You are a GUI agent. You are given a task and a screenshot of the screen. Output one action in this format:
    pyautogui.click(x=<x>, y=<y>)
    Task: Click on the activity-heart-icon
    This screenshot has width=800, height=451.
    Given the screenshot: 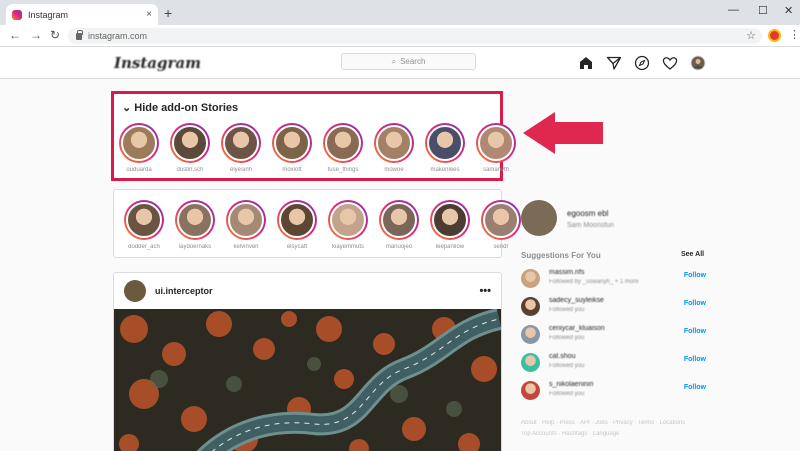 What is the action you would take?
    pyautogui.click(x=670, y=63)
    